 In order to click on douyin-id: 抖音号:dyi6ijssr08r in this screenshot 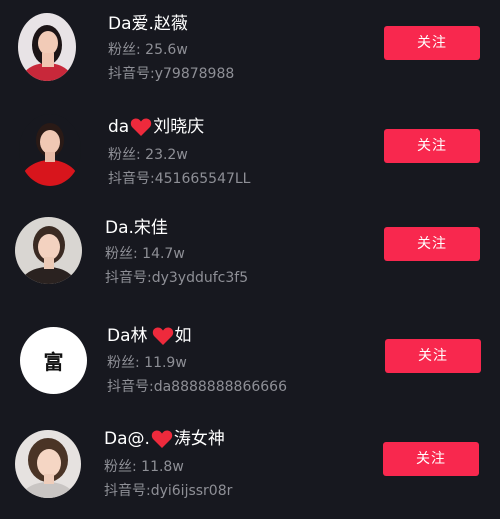, I will do `click(168, 491)`.